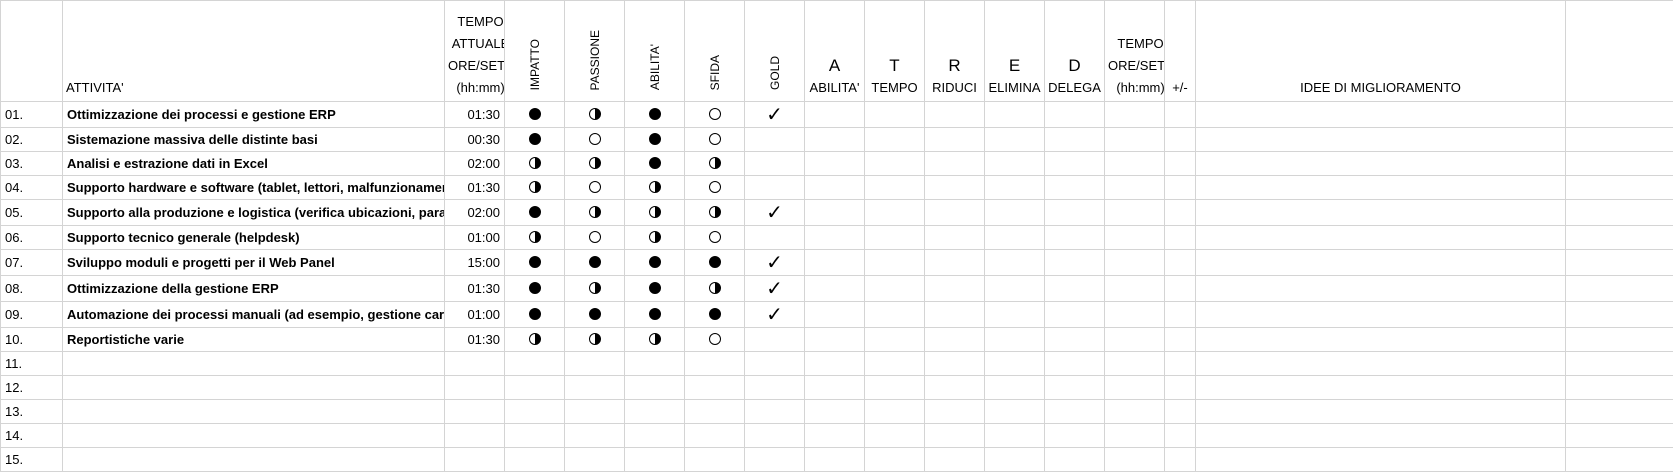 The height and width of the screenshot is (475, 1673). I want to click on header-passione: PASSIONE, so click(594, 51).